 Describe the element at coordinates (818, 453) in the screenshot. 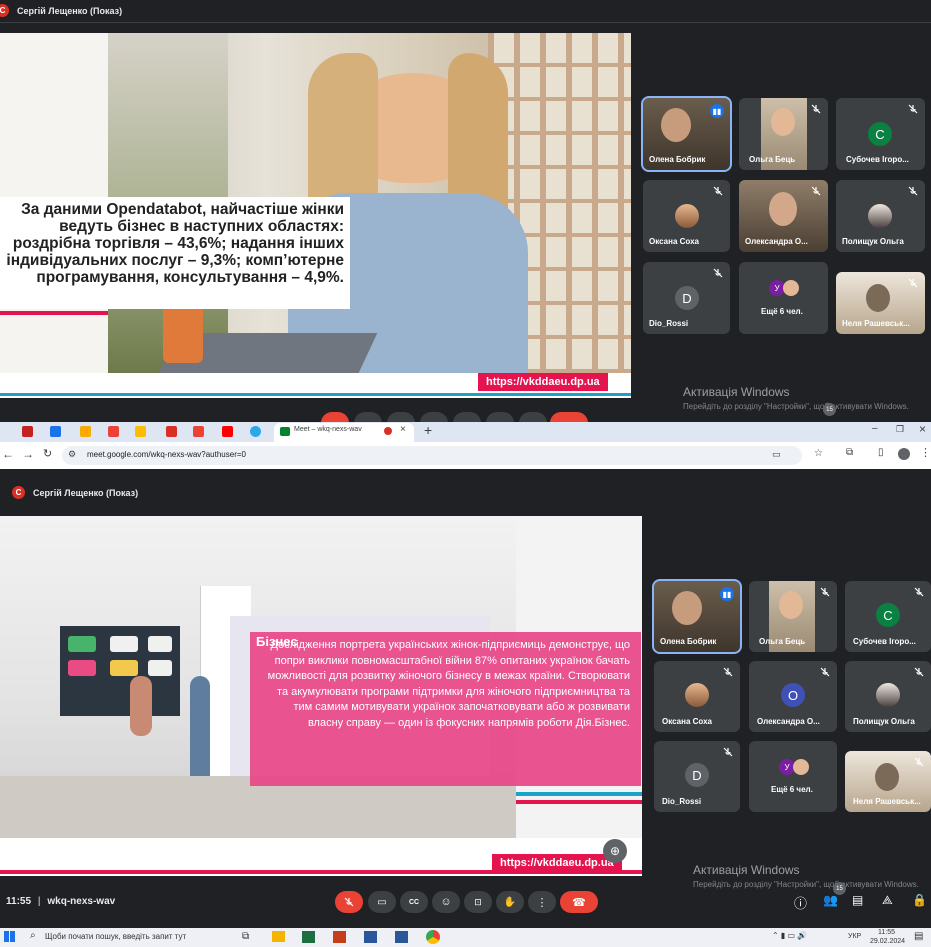

I see `bookmark-star-icon: ☆` at that location.